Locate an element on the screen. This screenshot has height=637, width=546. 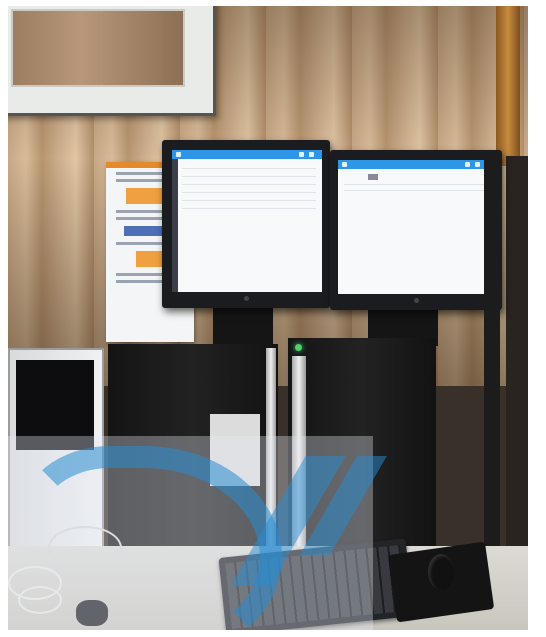
monitor-left-stand is located at coordinates (243, 326).